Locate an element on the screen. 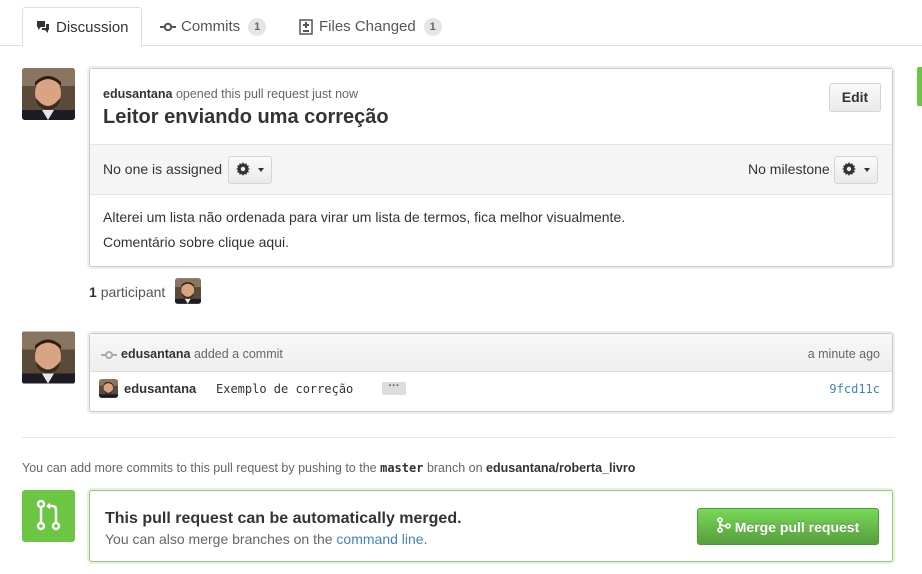  command-line-link: command line is located at coordinates (379, 539).